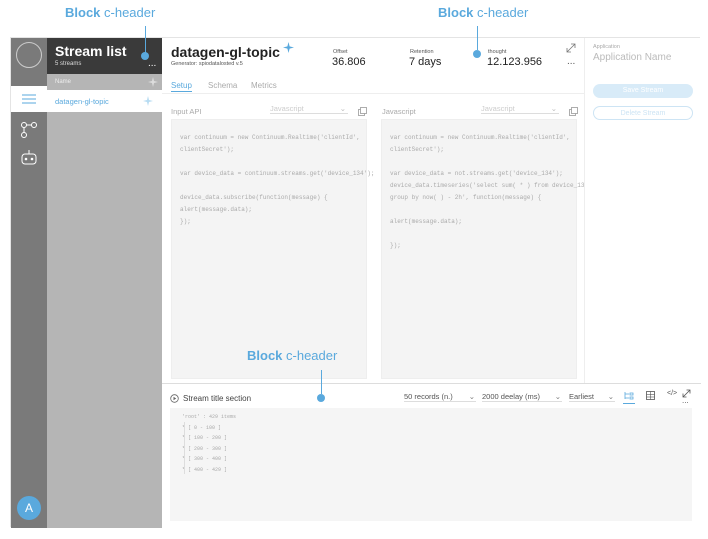 This screenshot has width=708, height=539. What do you see at coordinates (264, 85) in the screenshot?
I see `tab-metrics: Metrics` at bounding box center [264, 85].